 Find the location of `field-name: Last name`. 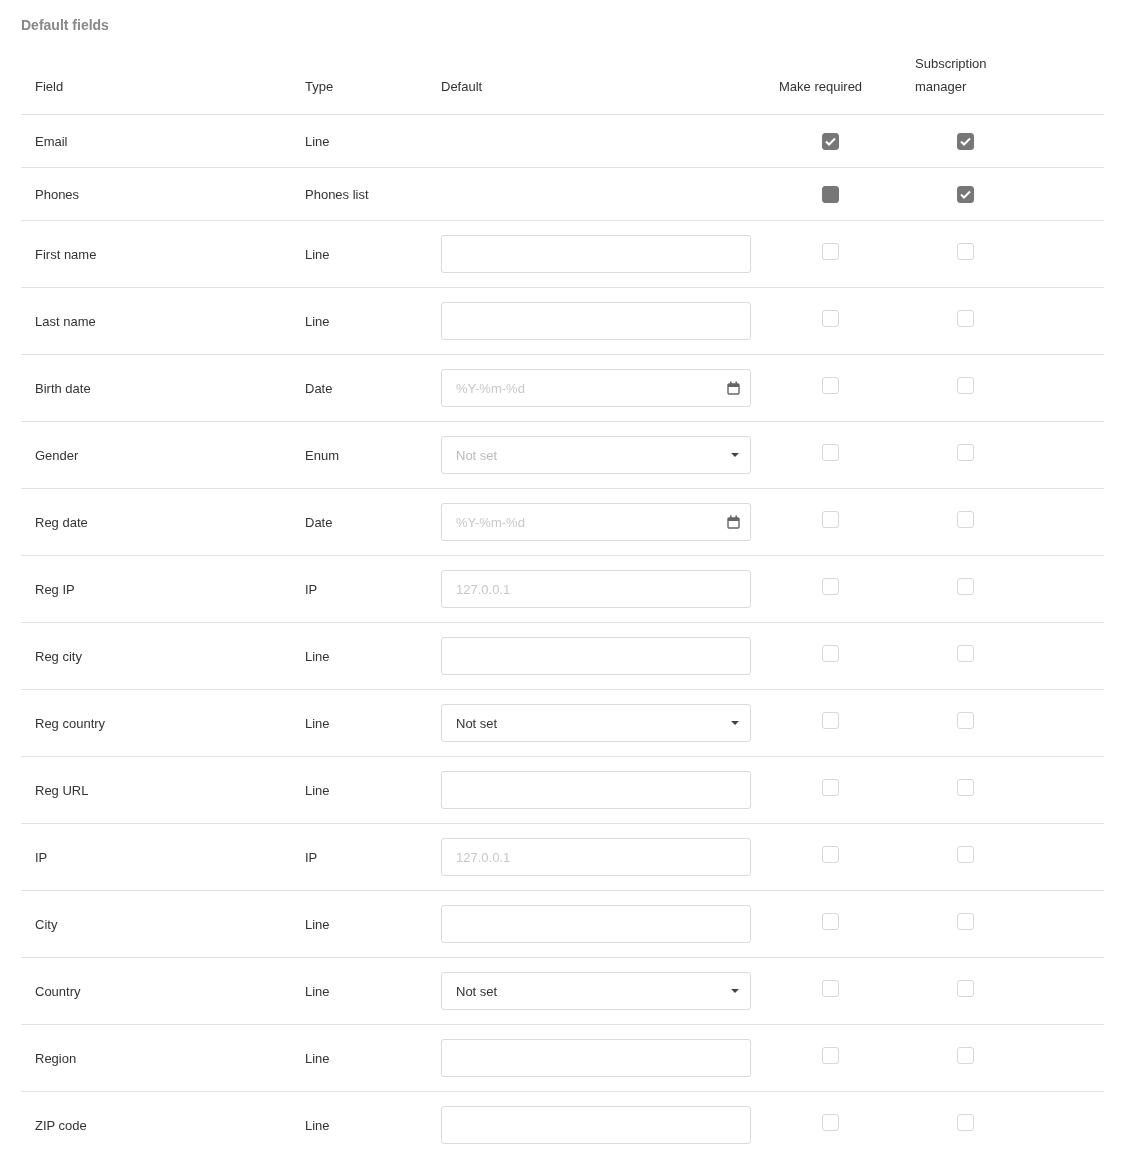

field-name: Last name is located at coordinates (65, 321).